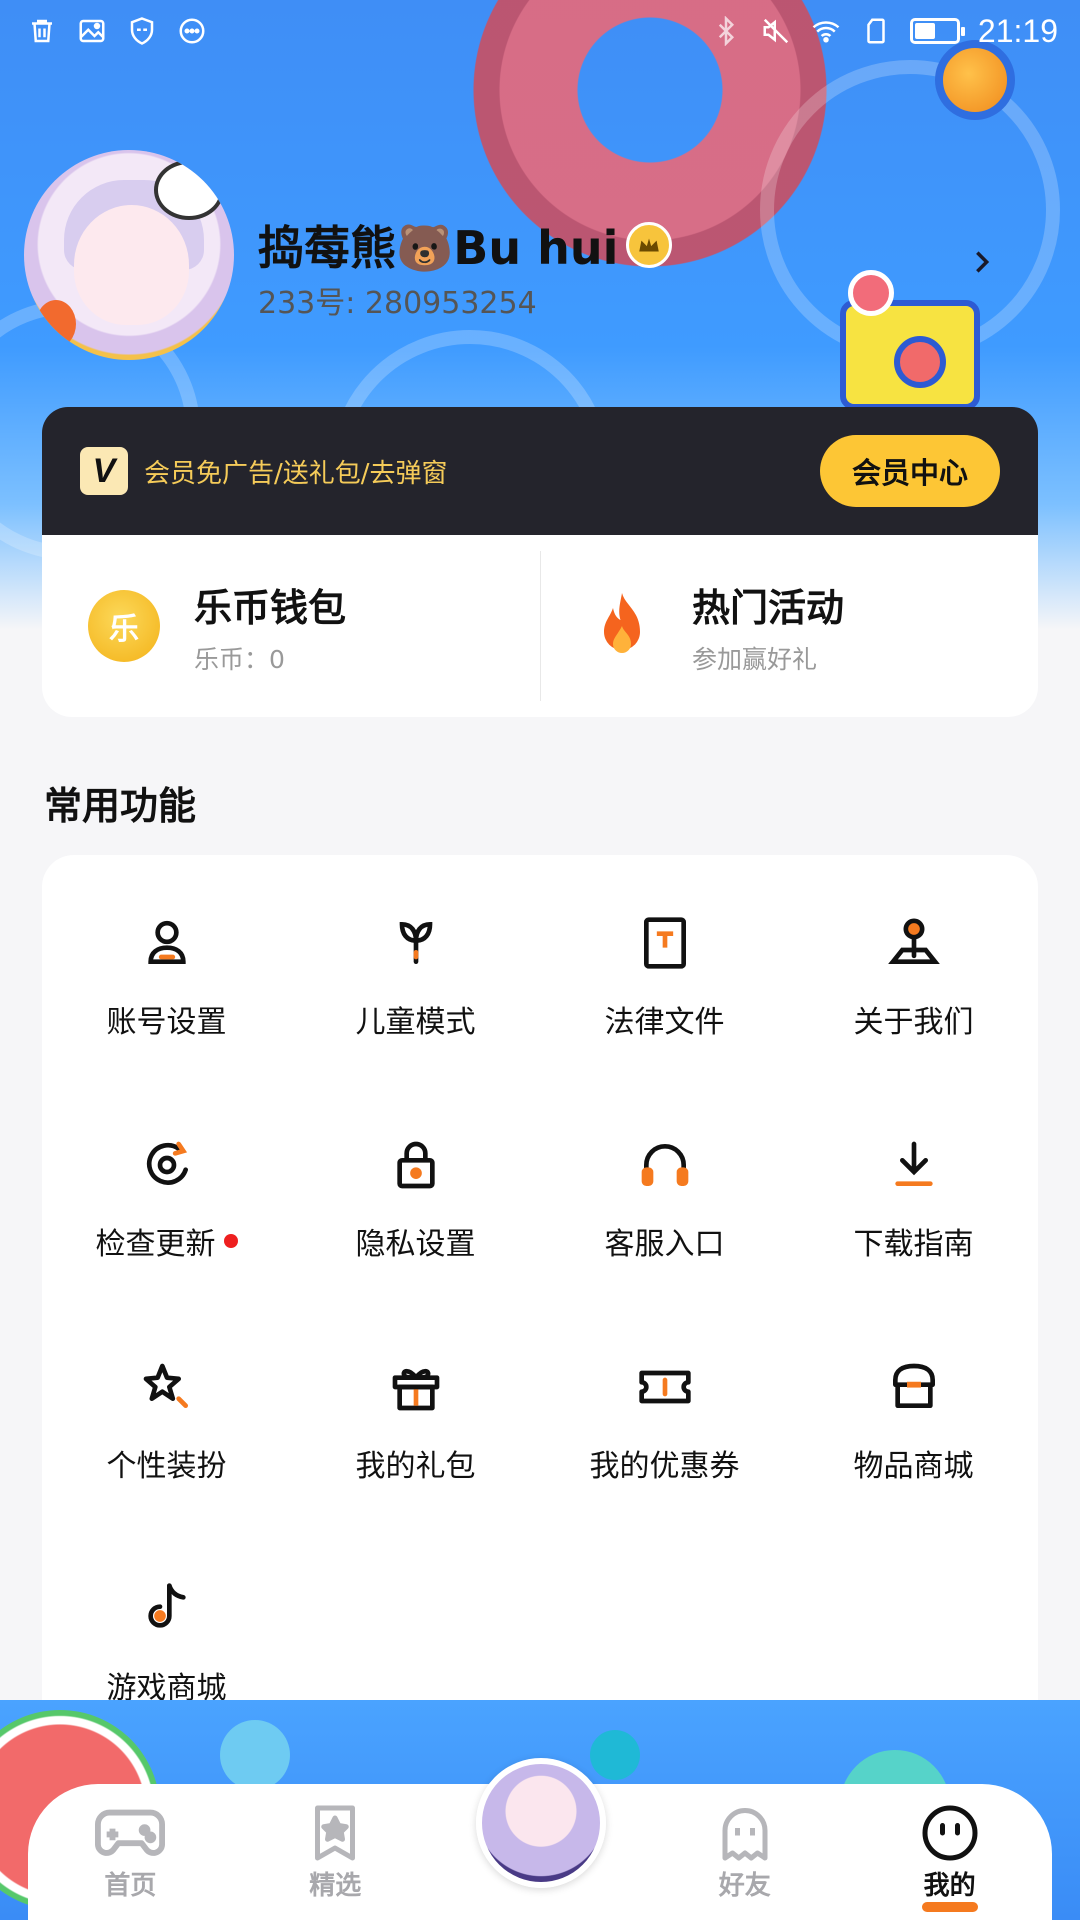  I want to click on star-bookmark-icon, so click(335, 1833).